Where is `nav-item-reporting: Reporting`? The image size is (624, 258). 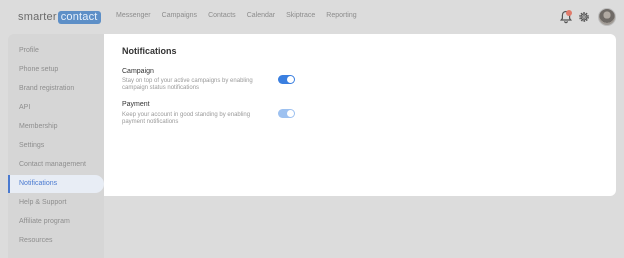 nav-item-reporting: Reporting is located at coordinates (341, 15).